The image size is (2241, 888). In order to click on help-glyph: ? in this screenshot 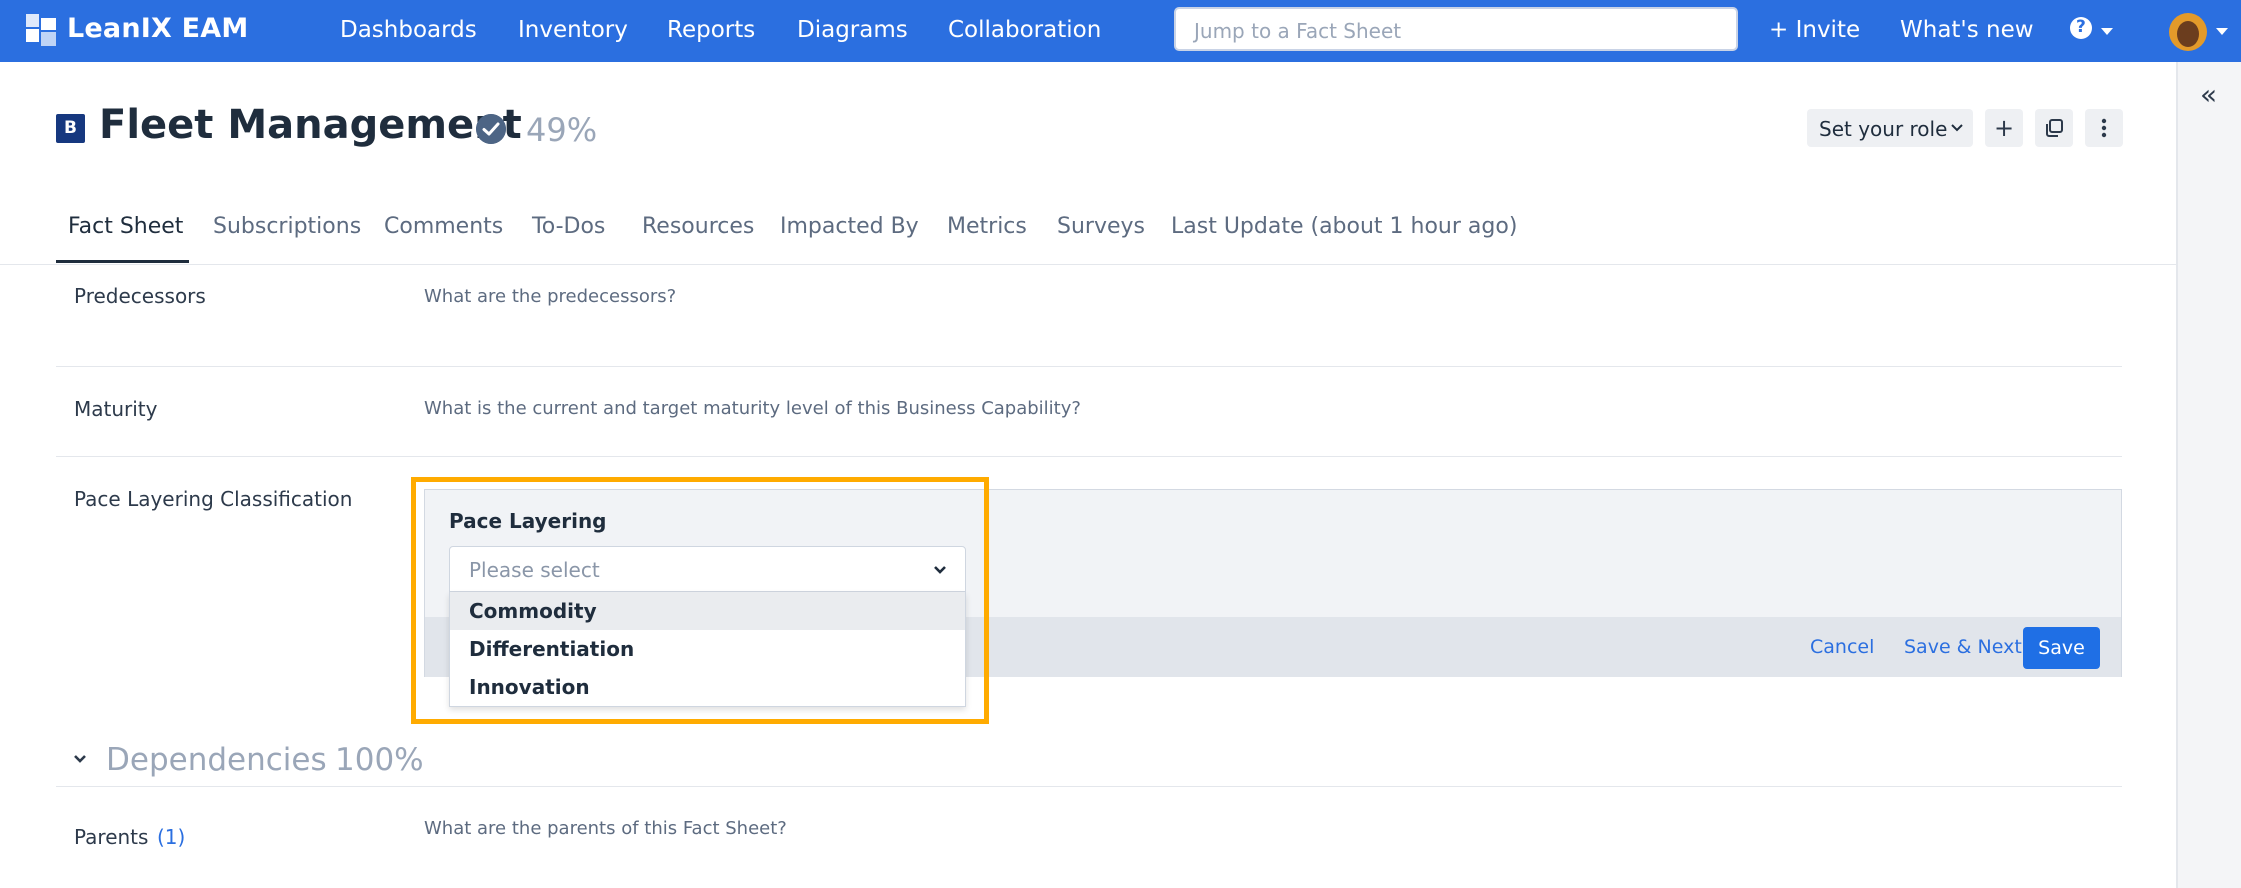, I will do `click(2081, 27)`.